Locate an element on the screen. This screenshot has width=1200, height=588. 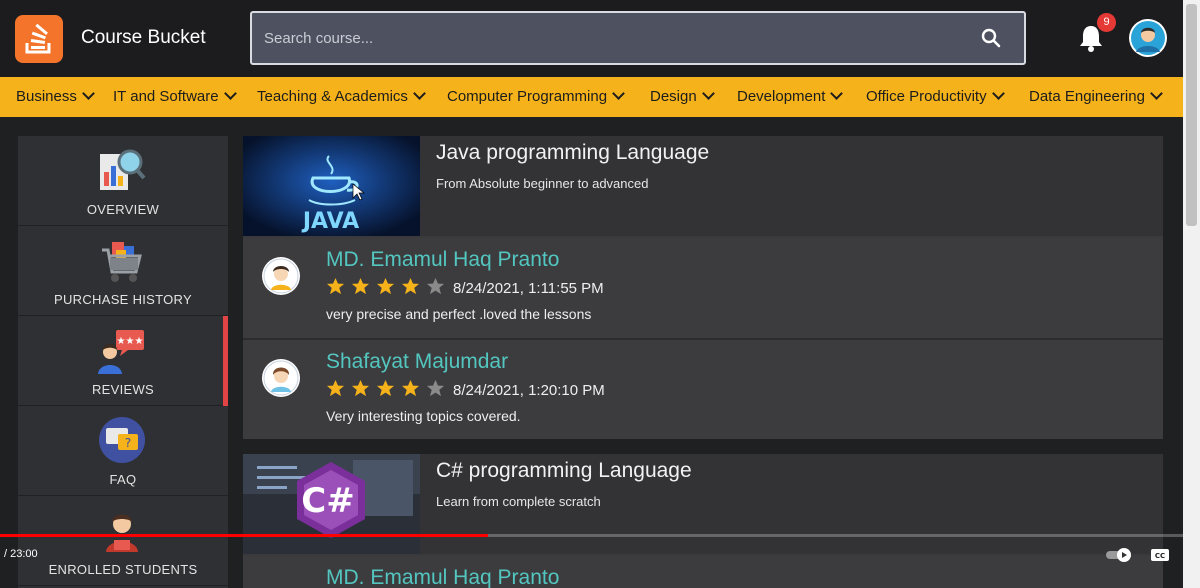
review-text: Very interesting topics covered. is located at coordinates (423, 416).